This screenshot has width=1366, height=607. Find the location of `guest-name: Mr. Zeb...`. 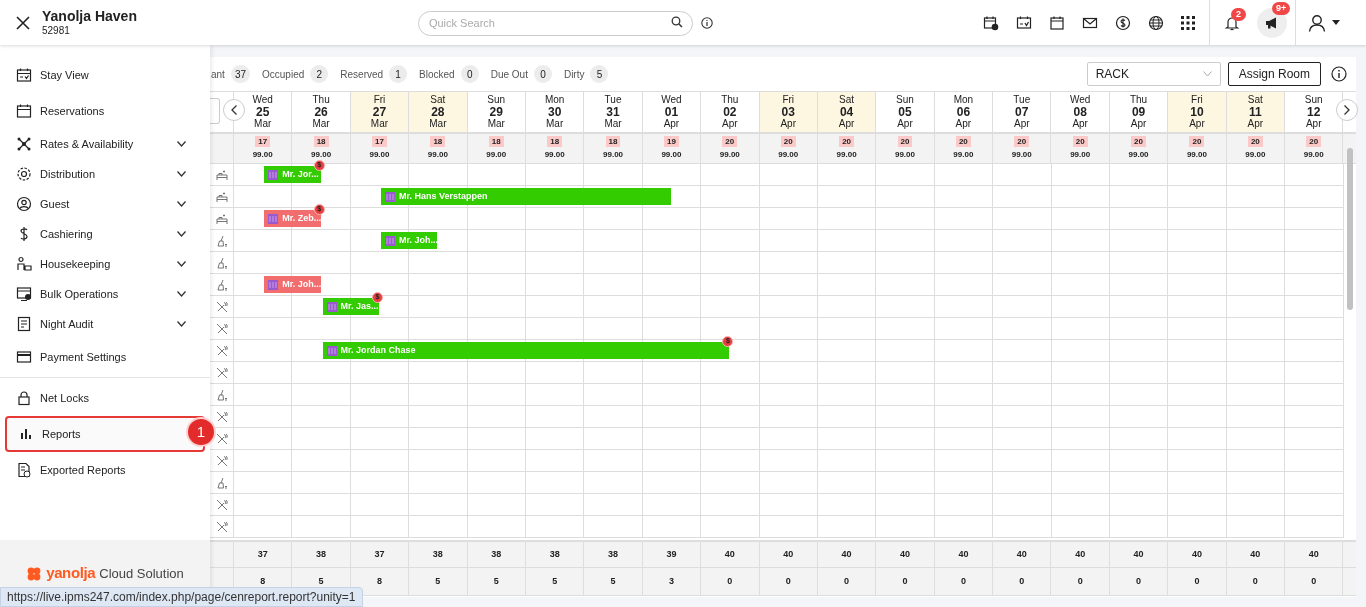

guest-name: Mr. Zeb... is located at coordinates (301, 218).